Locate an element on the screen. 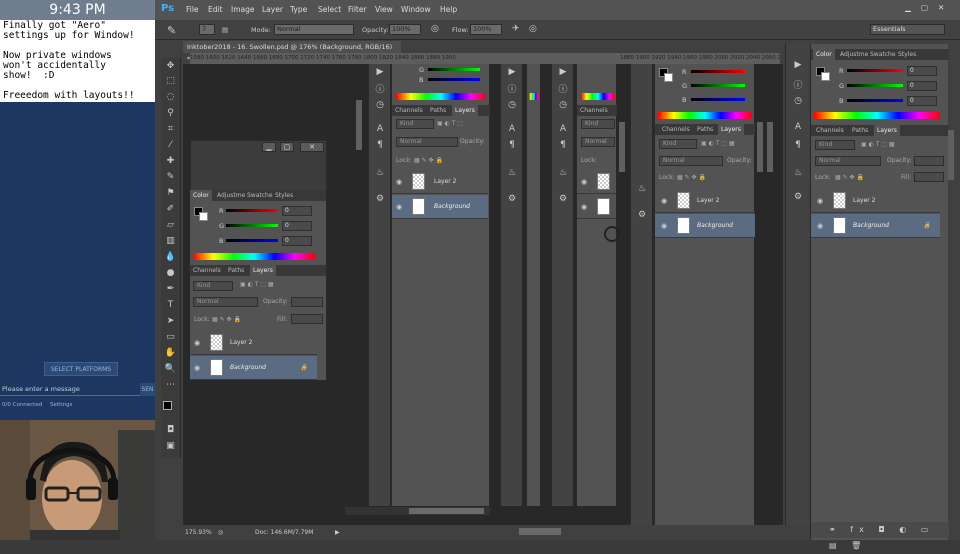 The width and height of the screenshot is (960, 554). tab-paths-right: Paths is located at coordinates (860, 130).